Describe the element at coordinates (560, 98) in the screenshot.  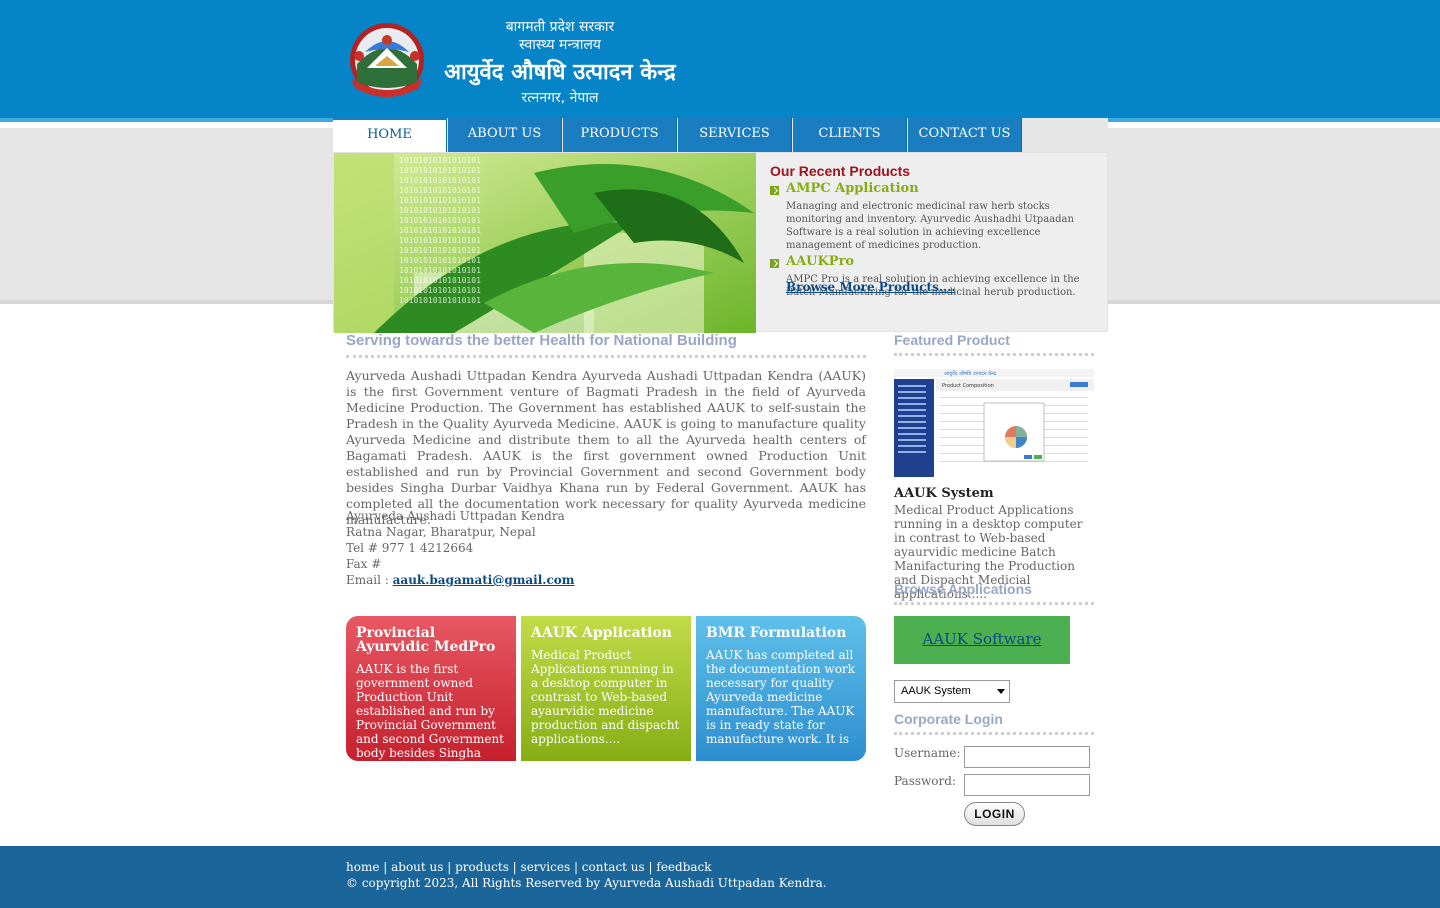
I see `header-line-4: रत्ननगर, नेपाल` at that location.